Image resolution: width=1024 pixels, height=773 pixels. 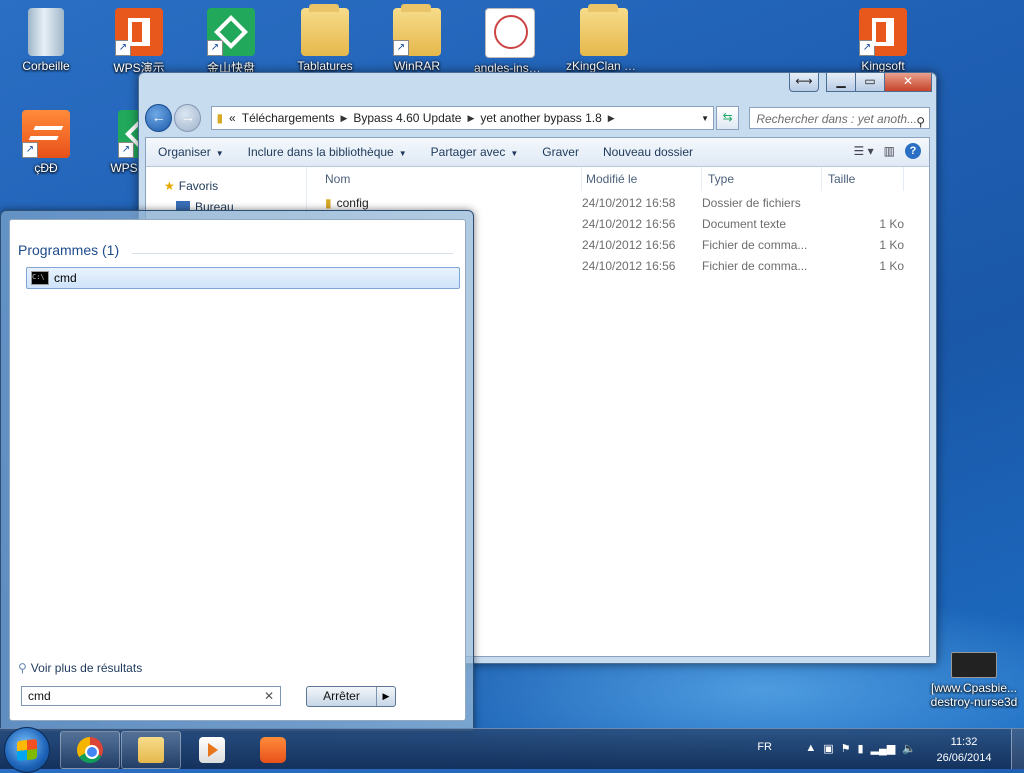 What do you see at coordinates (648, 152) in the screenshot?
I see `new-folder-button: Nouveau dossier` at bounding box center [648, 152].